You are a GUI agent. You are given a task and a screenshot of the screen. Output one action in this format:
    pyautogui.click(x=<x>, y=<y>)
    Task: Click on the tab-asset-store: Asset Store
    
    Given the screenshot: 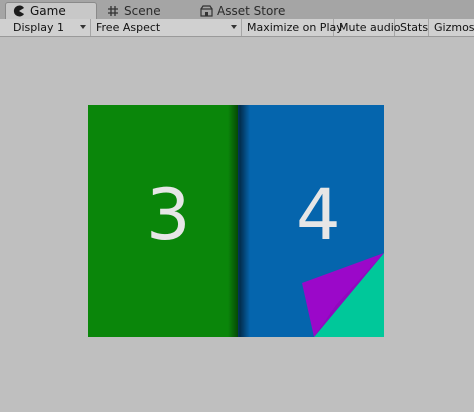 What is the action you would take?
    pyautogui.click(x=242, y=10)
    